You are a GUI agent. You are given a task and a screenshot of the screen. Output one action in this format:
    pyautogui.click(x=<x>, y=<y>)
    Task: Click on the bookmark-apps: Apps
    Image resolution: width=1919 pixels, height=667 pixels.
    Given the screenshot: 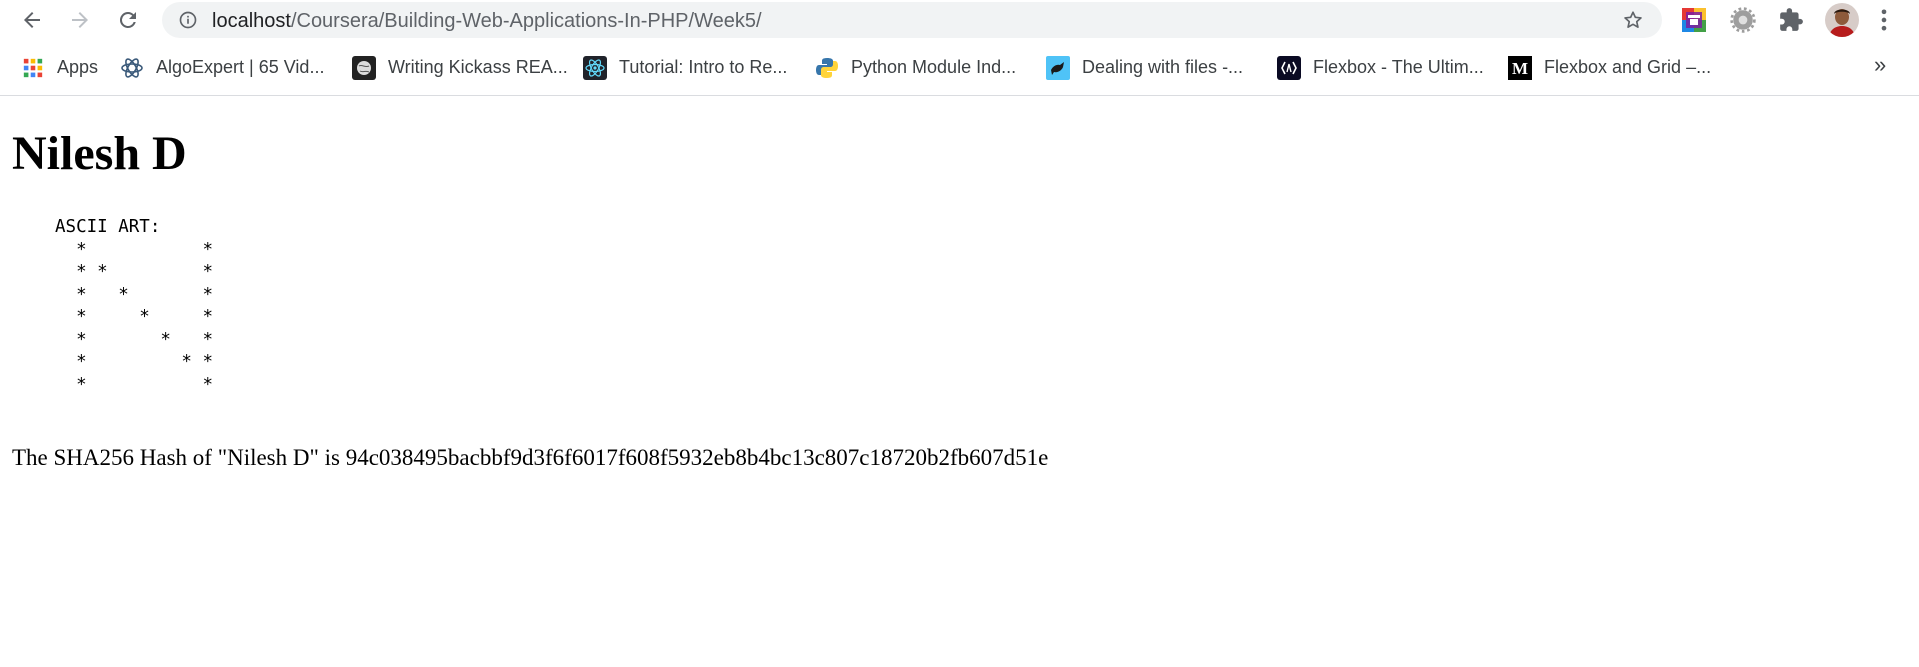 What is the action you would take?
    pyautogui.click(x=59, y=67)
    